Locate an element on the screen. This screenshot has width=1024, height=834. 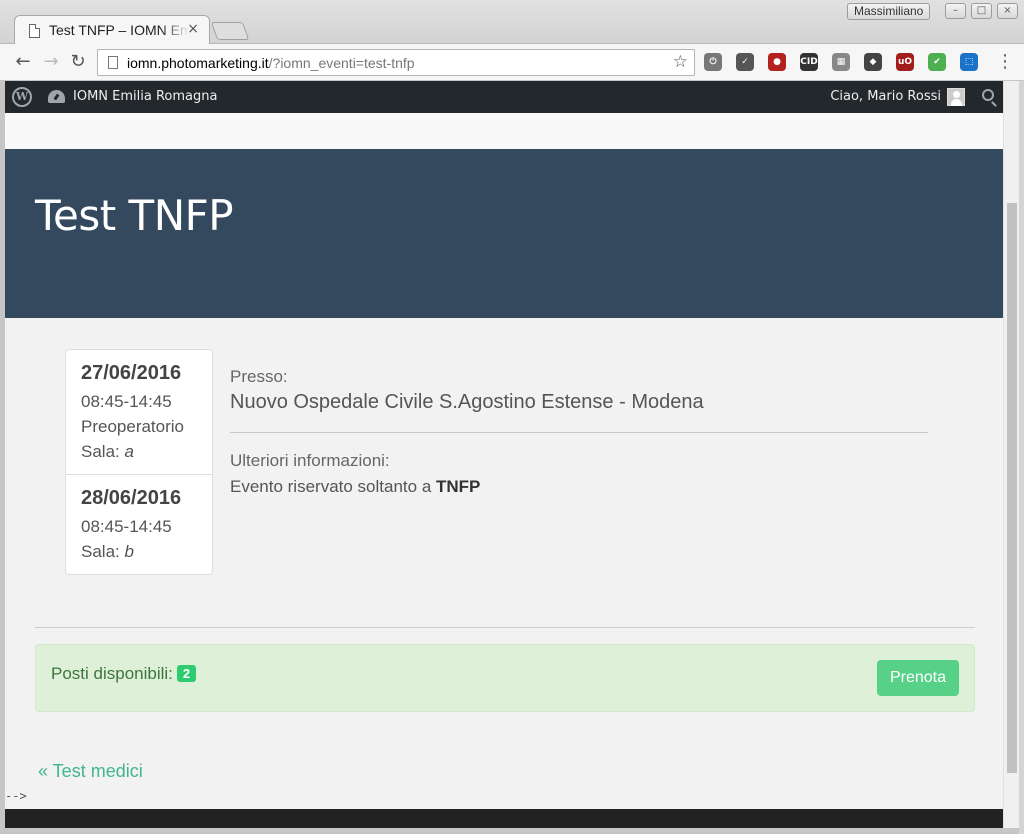
minimize-button: – is located at coordinates (955, 11).